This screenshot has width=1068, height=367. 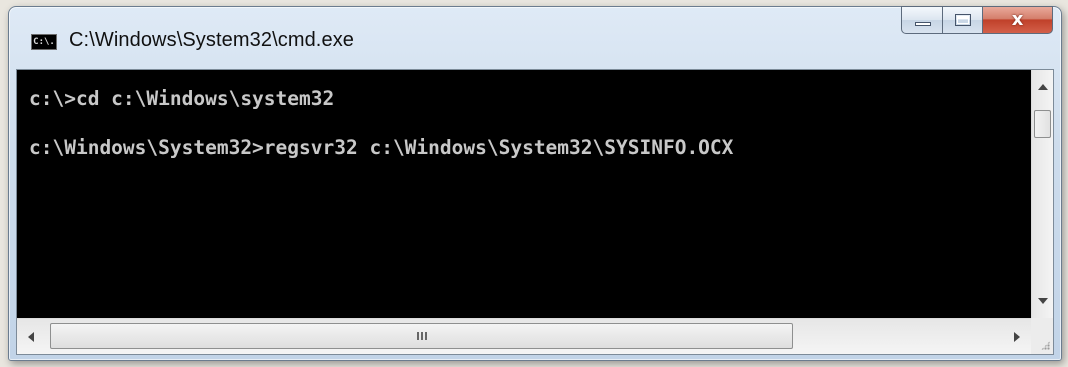 I want to click on close-button: x, so click(x=1018, y=20).